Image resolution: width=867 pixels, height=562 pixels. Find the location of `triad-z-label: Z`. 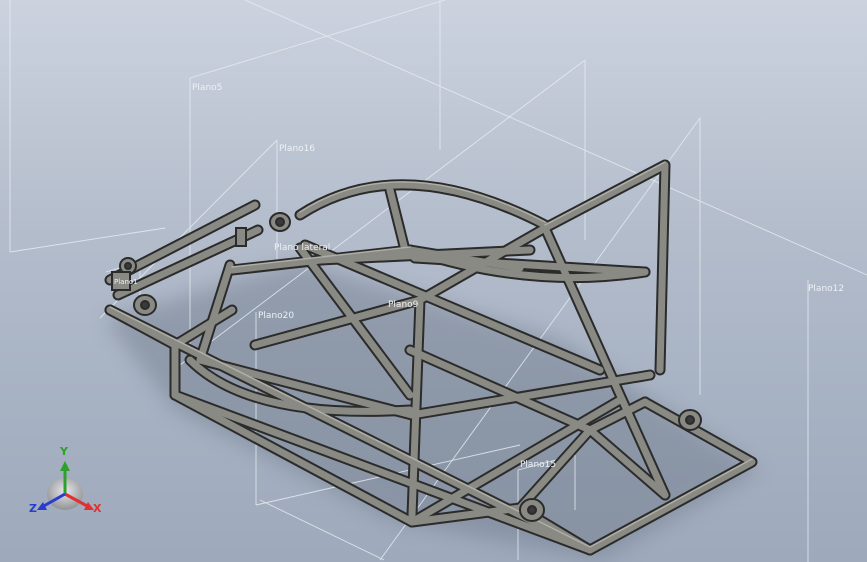

triad-z-label: Z is located at coordinates (33, 508).